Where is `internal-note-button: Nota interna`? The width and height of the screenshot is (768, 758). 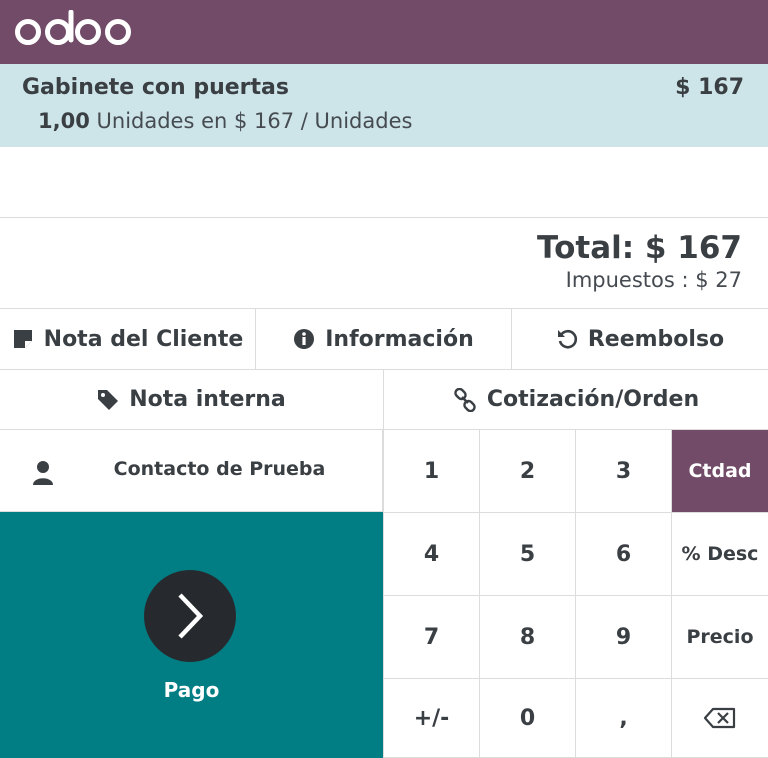
internal-note-button: Nota interna is located at coordinates (192, 400).